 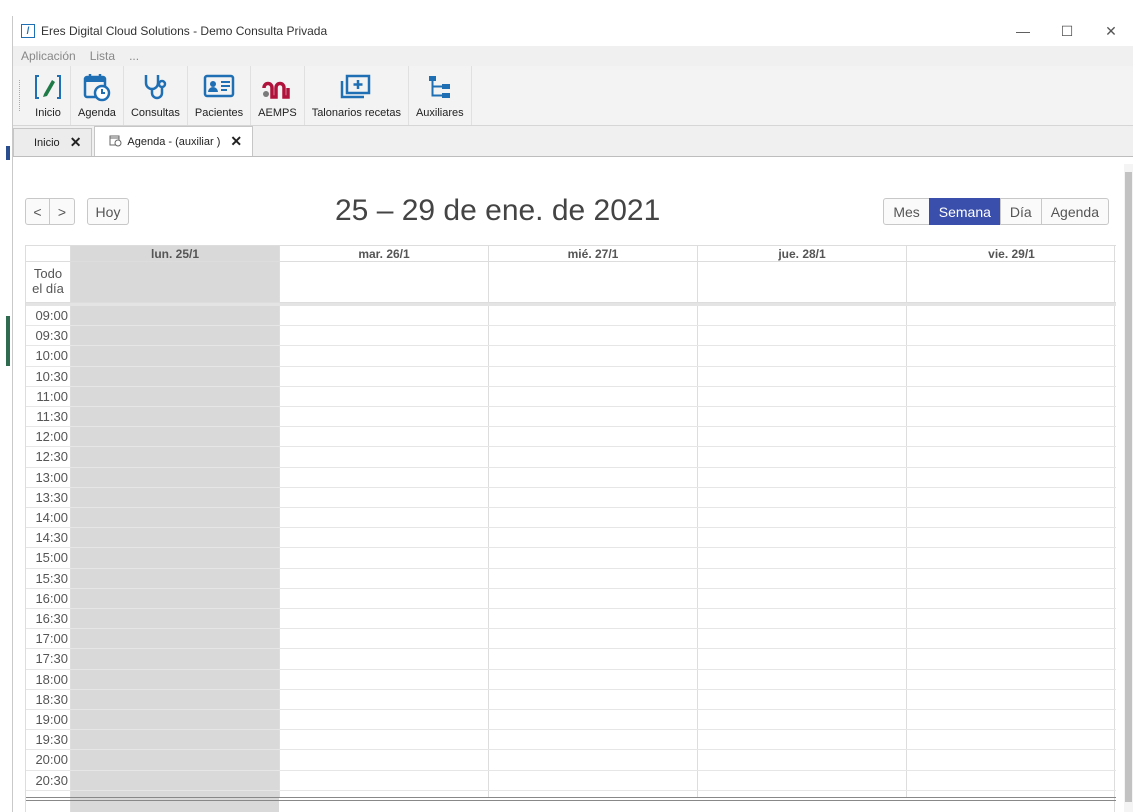 What do you see at coordinates (571, 478) in the screenshot?
I see `time-slot-row: 13:00` at bounding box center [571, 478].